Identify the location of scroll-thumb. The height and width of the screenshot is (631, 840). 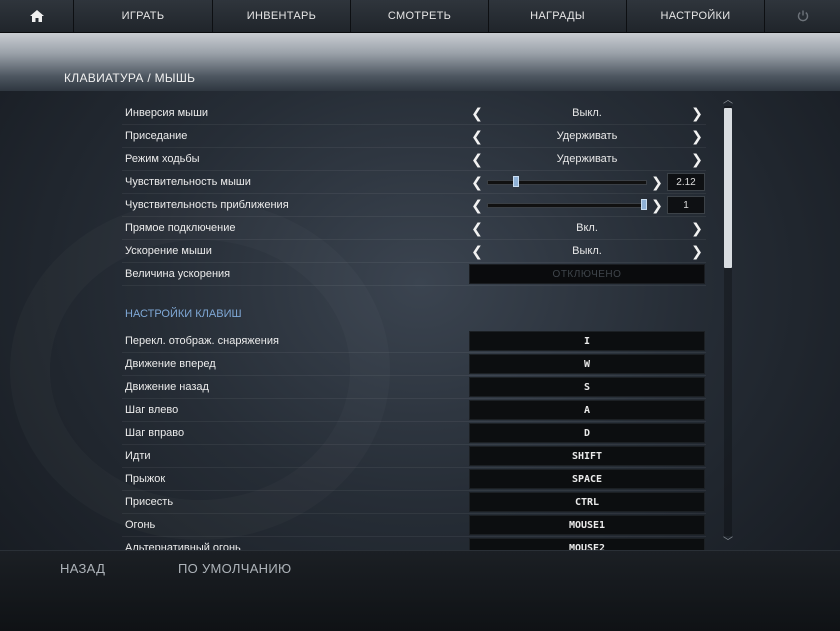
(728, 188).